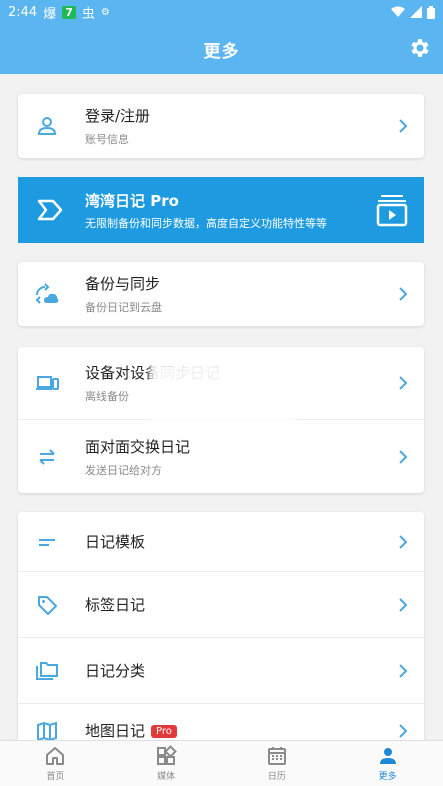 The height and width of the screenshot is (786, 443). I want to click on nav-calendar-label: 日历, so click(276, 777).